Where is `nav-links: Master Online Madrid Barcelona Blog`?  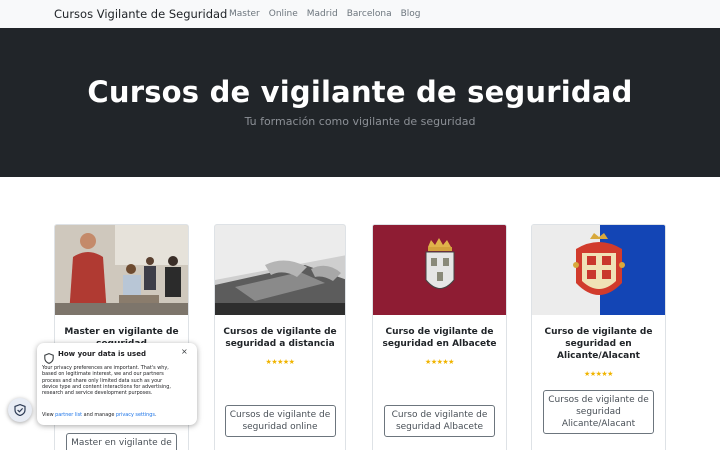
nav-links: Master Online Madrid Barcelona Blog is located at coordinates (325, 14).